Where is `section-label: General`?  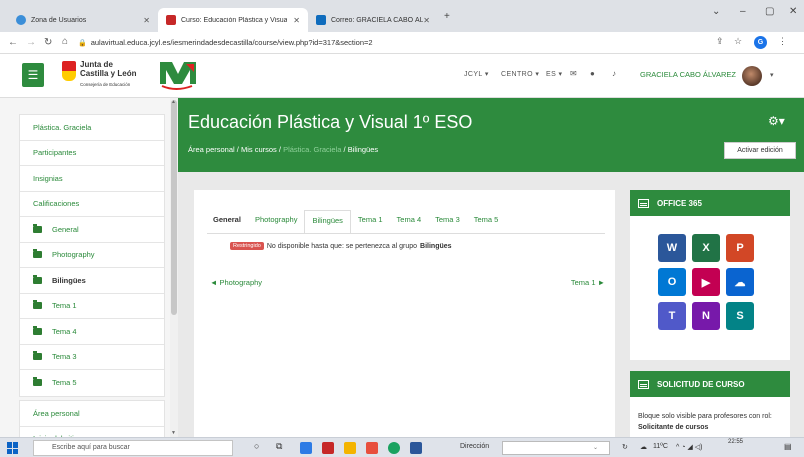
section-label: General is located at coordinates (65, 229).